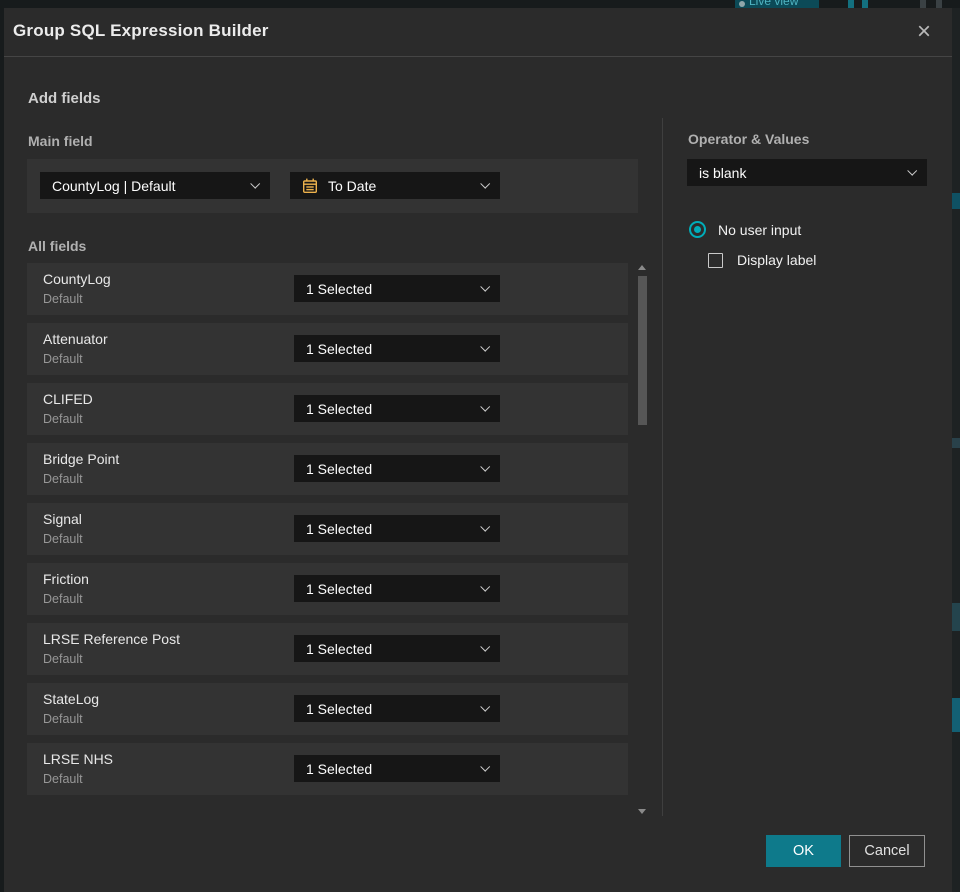 This screenshot has height=892, width=960. What do you see at coordinates (141, 30) in the screenshot?
I see `dialog-title: Group SQL Expression Builder` at bounding box center [141, 30].